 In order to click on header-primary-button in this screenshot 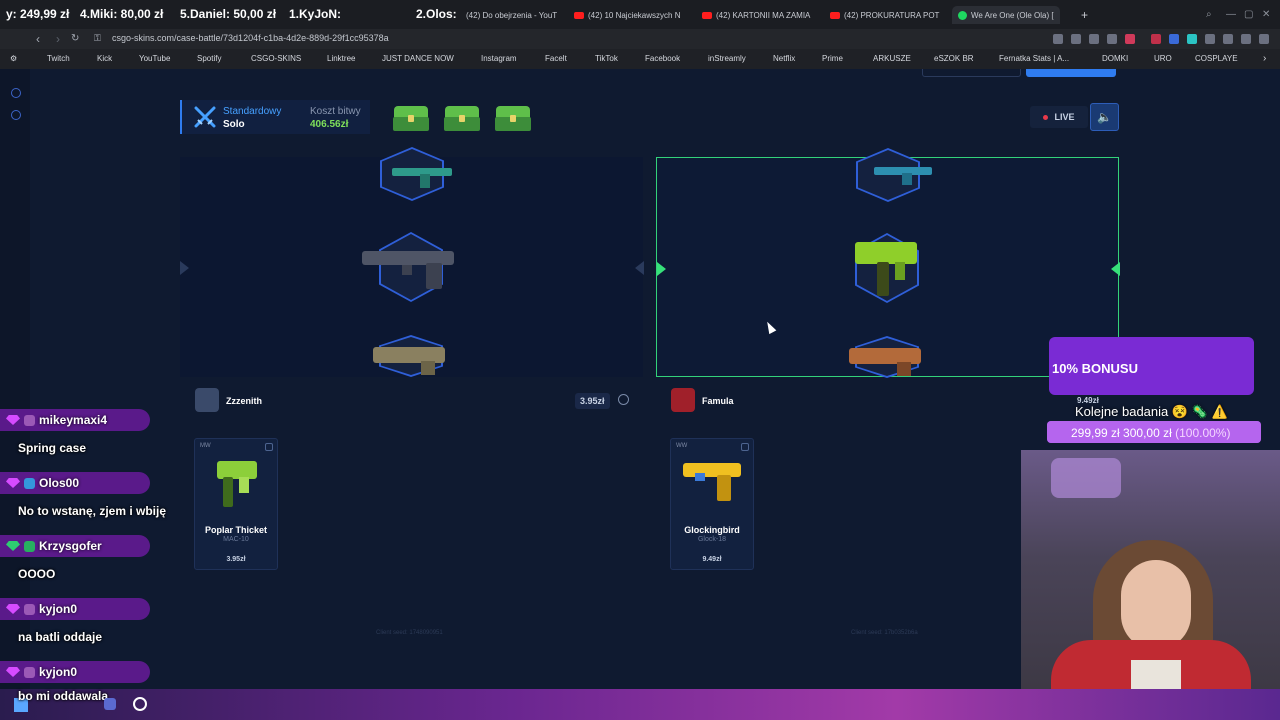, I will do `click(1071, 73)`.